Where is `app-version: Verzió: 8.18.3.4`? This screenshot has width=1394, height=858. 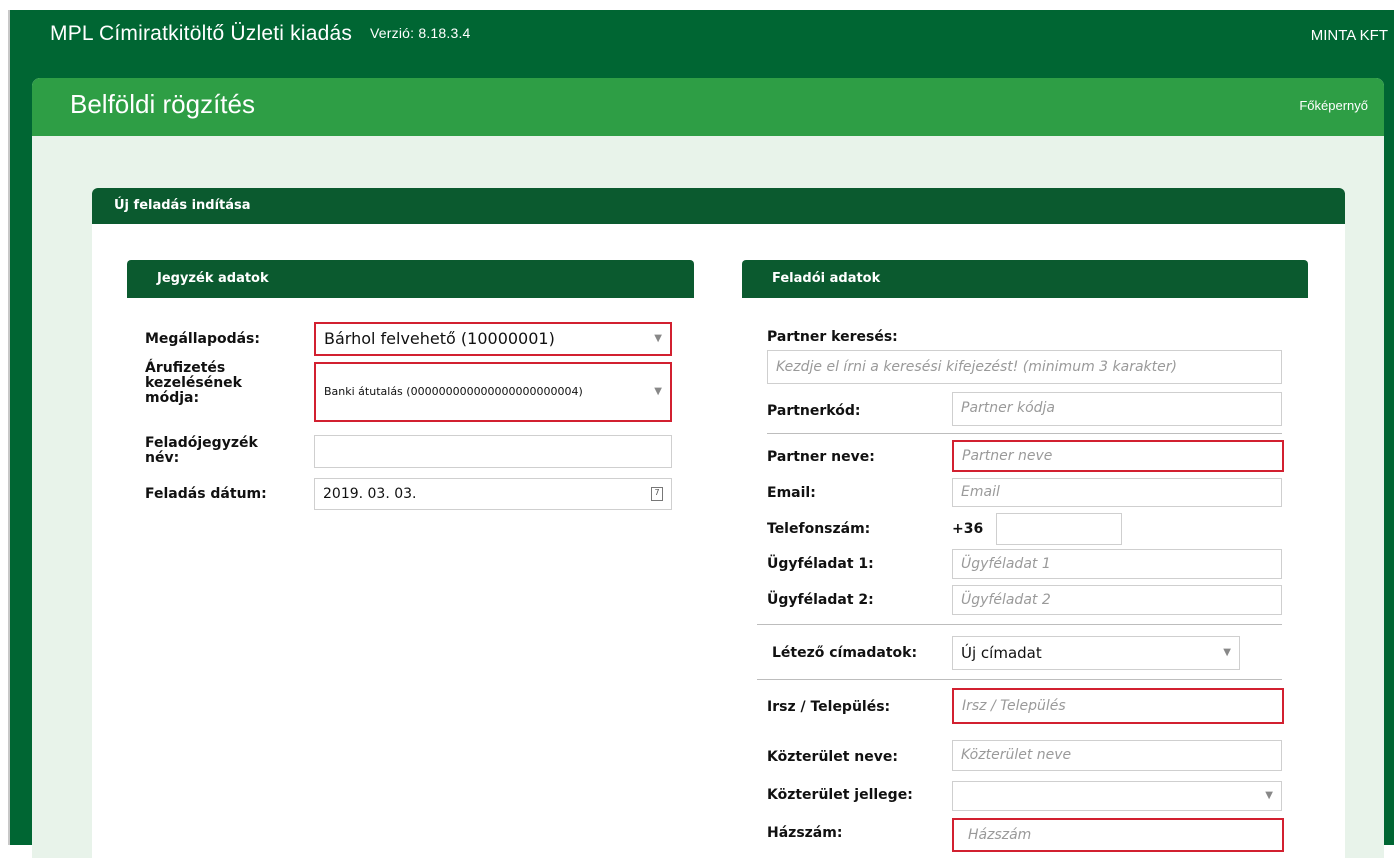
app-version: Verzió: 8.18.3.4 is located at coordinates (420, 33).